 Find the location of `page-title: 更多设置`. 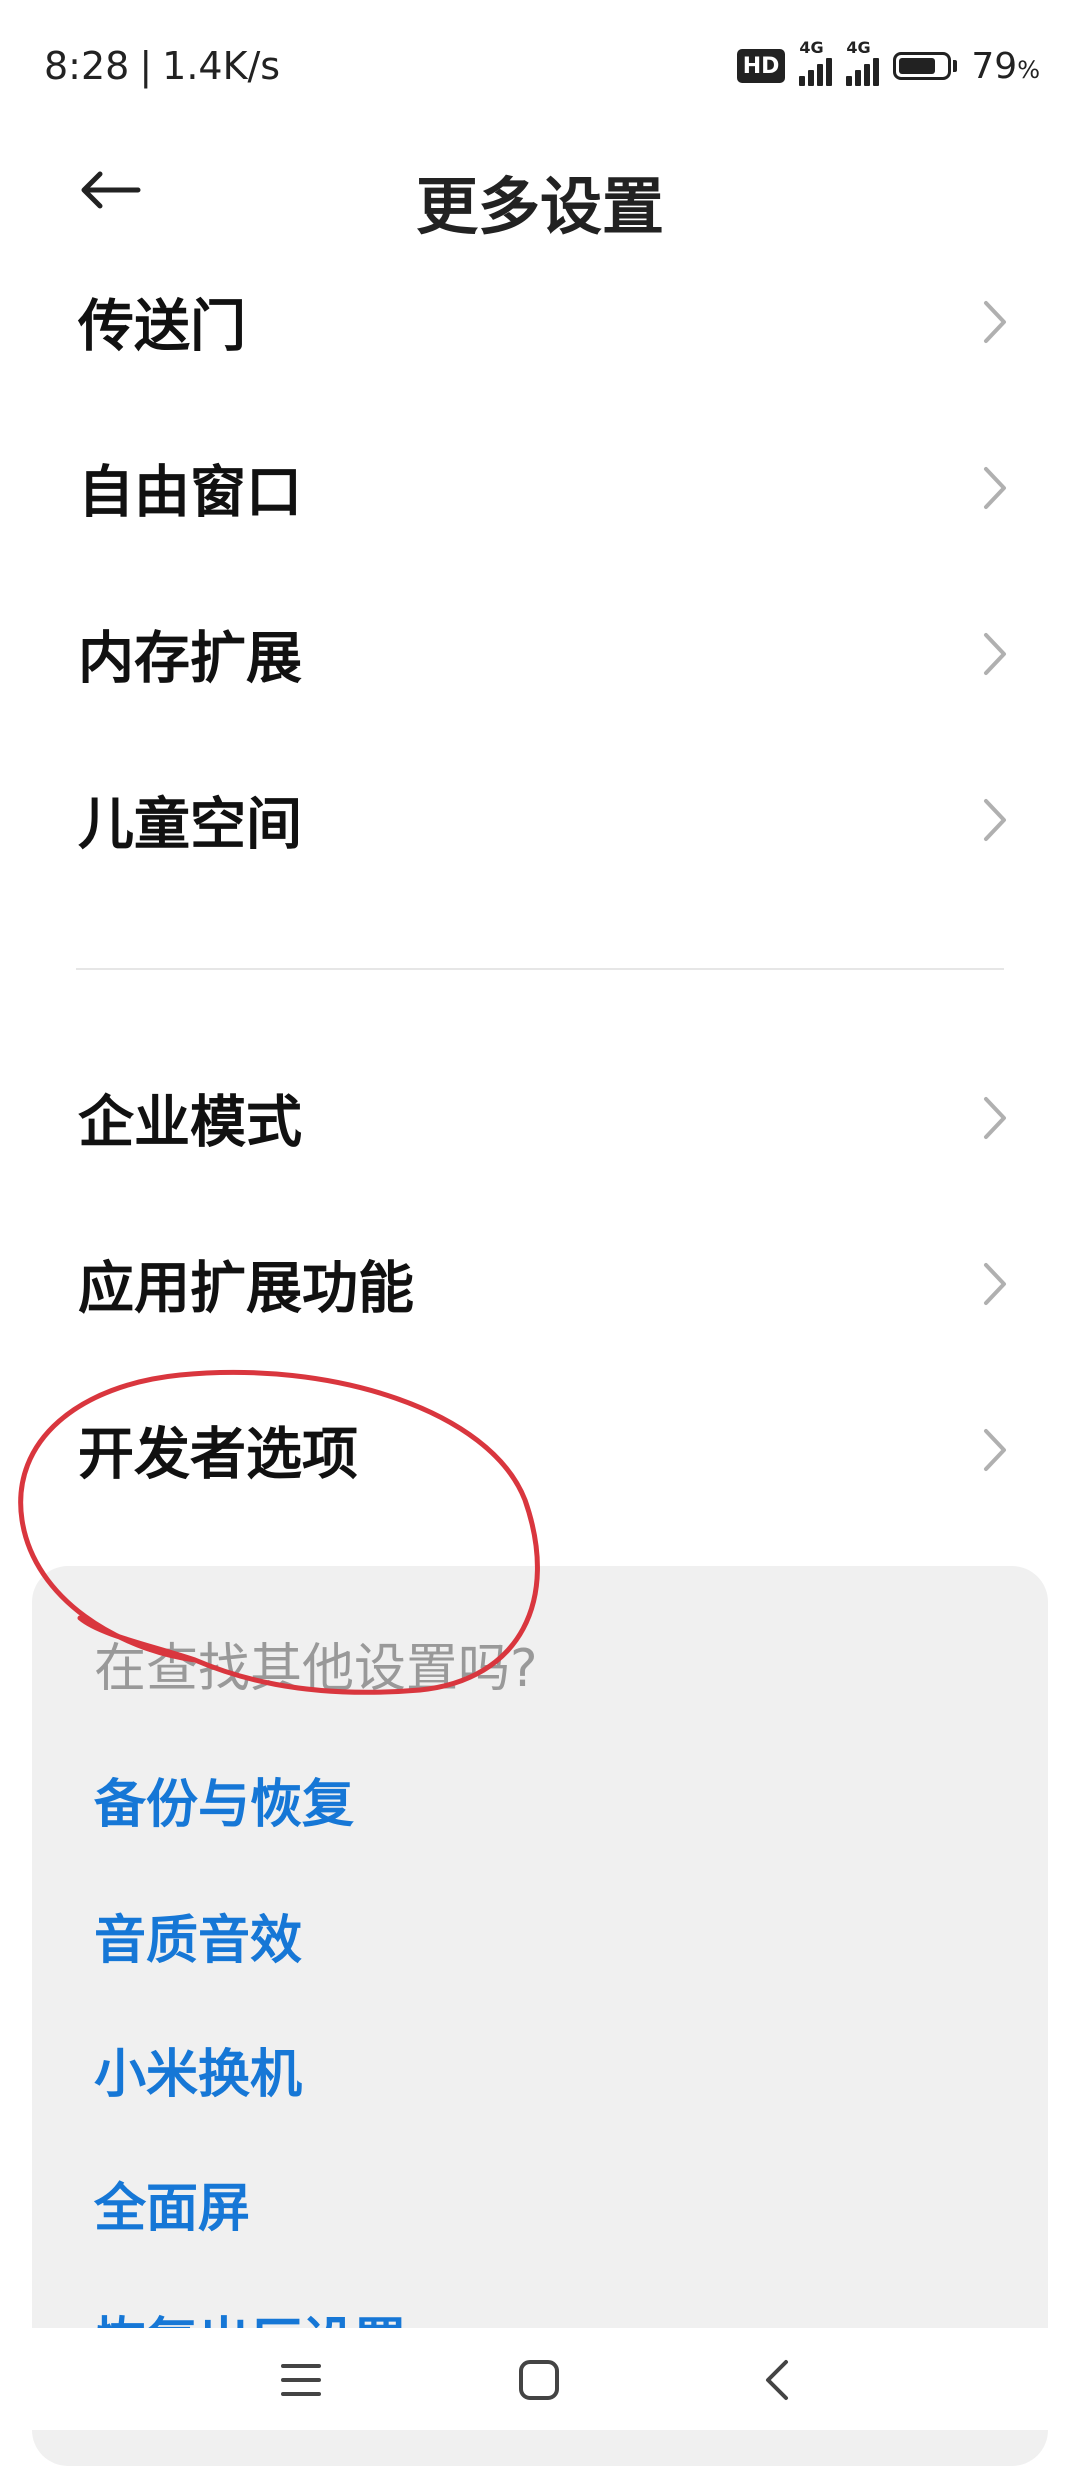

page-title: 更多设置 is located at coordinates (539, 206).